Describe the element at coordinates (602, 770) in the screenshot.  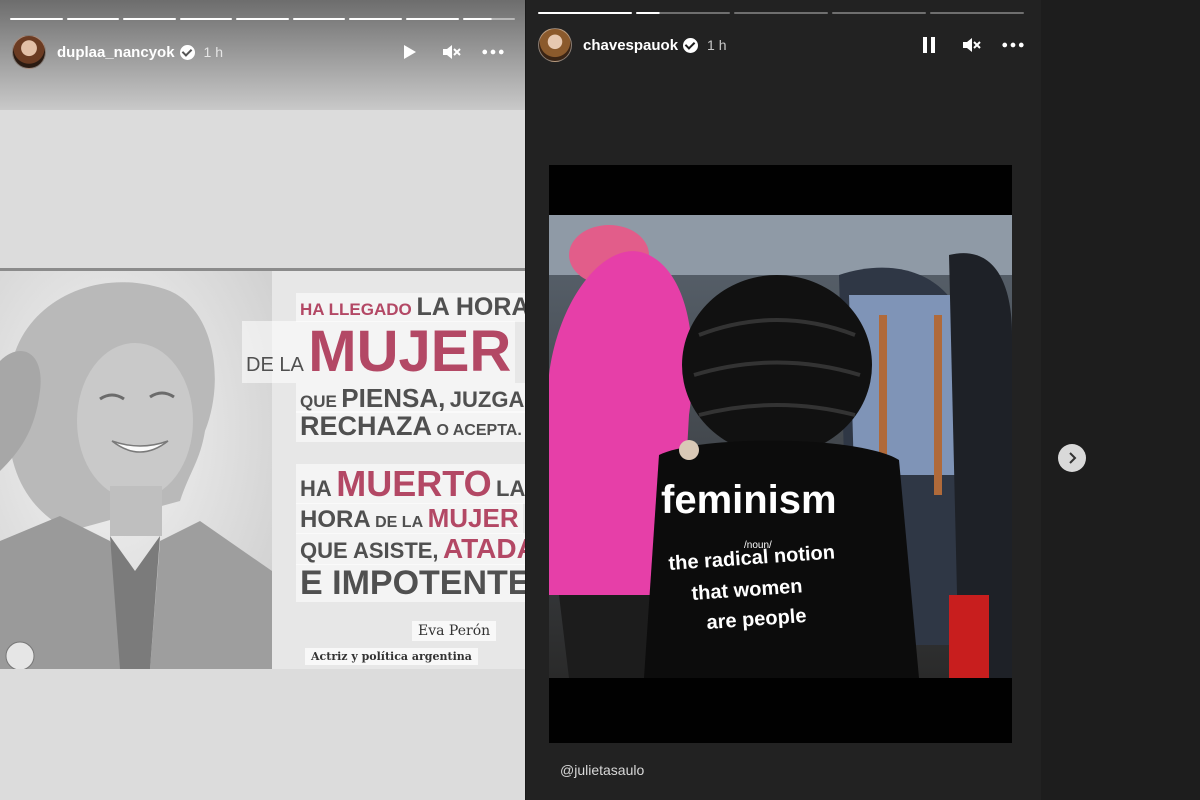
I see `mention-link: @julietasaulo` at that location.